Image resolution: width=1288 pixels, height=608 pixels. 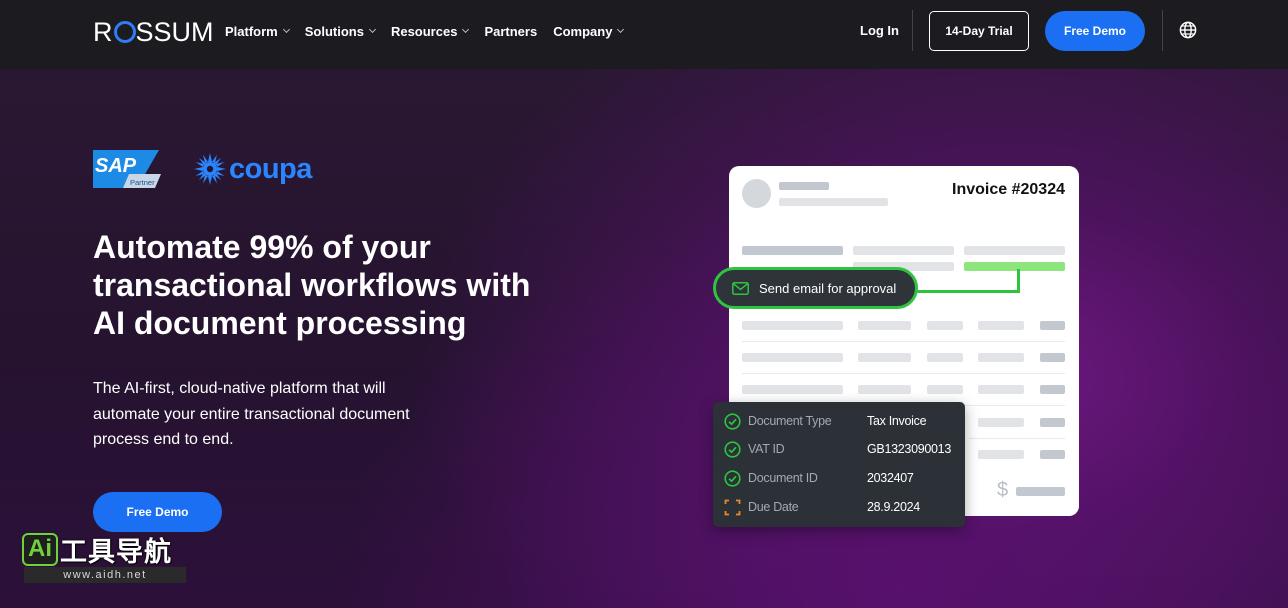 What do you see at coordinates (105, 575) in the screenshot?
I see `watermark-url: www.aidh.net` at bounding box center [105, 575].